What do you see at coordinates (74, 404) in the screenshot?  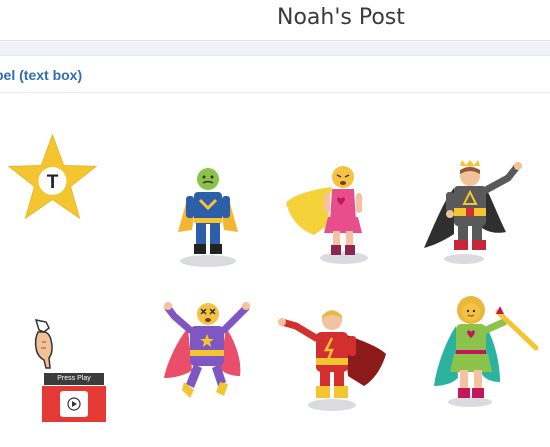 I see `play-video-icon` at bounding box center [74, 404].